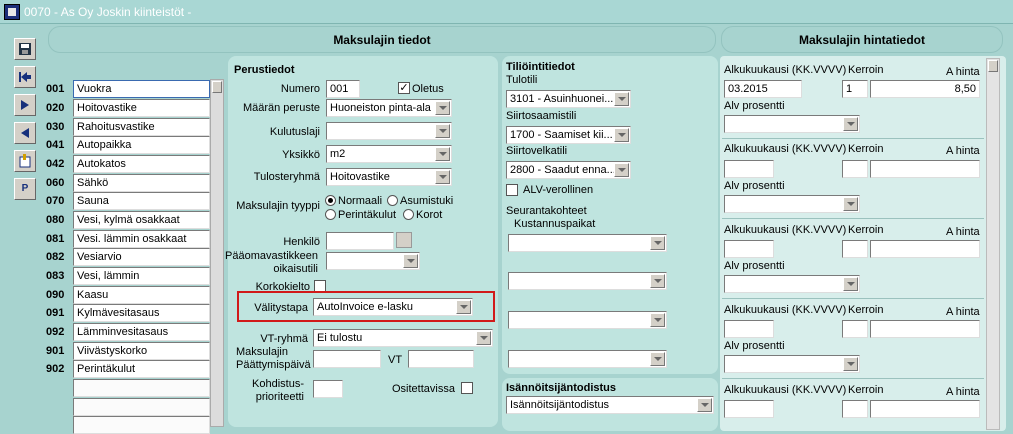 Image resolution: width=1013 pixels, height=434 pixels. I want to click on paattymispaiva-input, so click(347, 359).